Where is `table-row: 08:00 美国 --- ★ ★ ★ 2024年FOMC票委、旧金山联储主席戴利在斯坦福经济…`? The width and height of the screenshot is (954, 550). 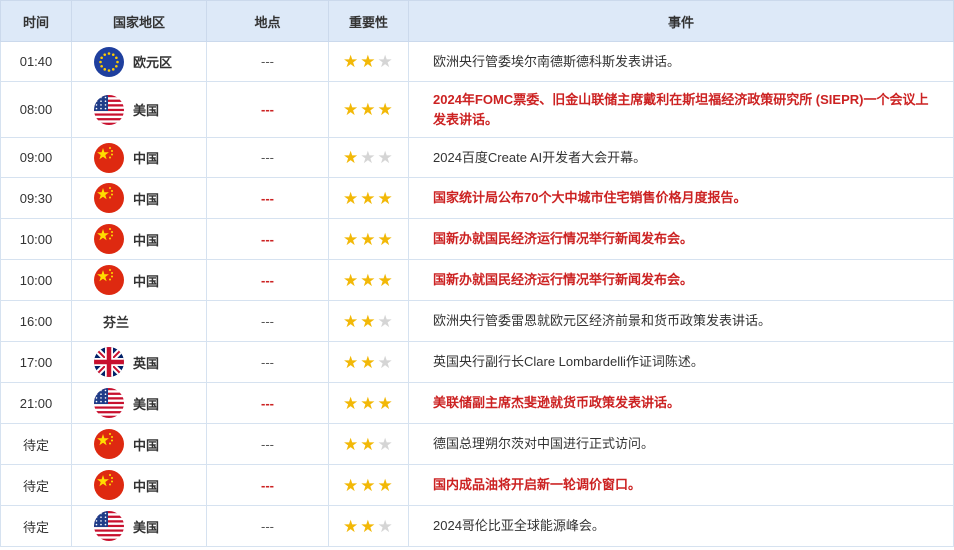 table-row: 08:00 美国 --- ★ ★ ★ 2024年FOMC票委、旧金山联储主席戴利在斯坦福经济… is located at coordinates (477, 109).